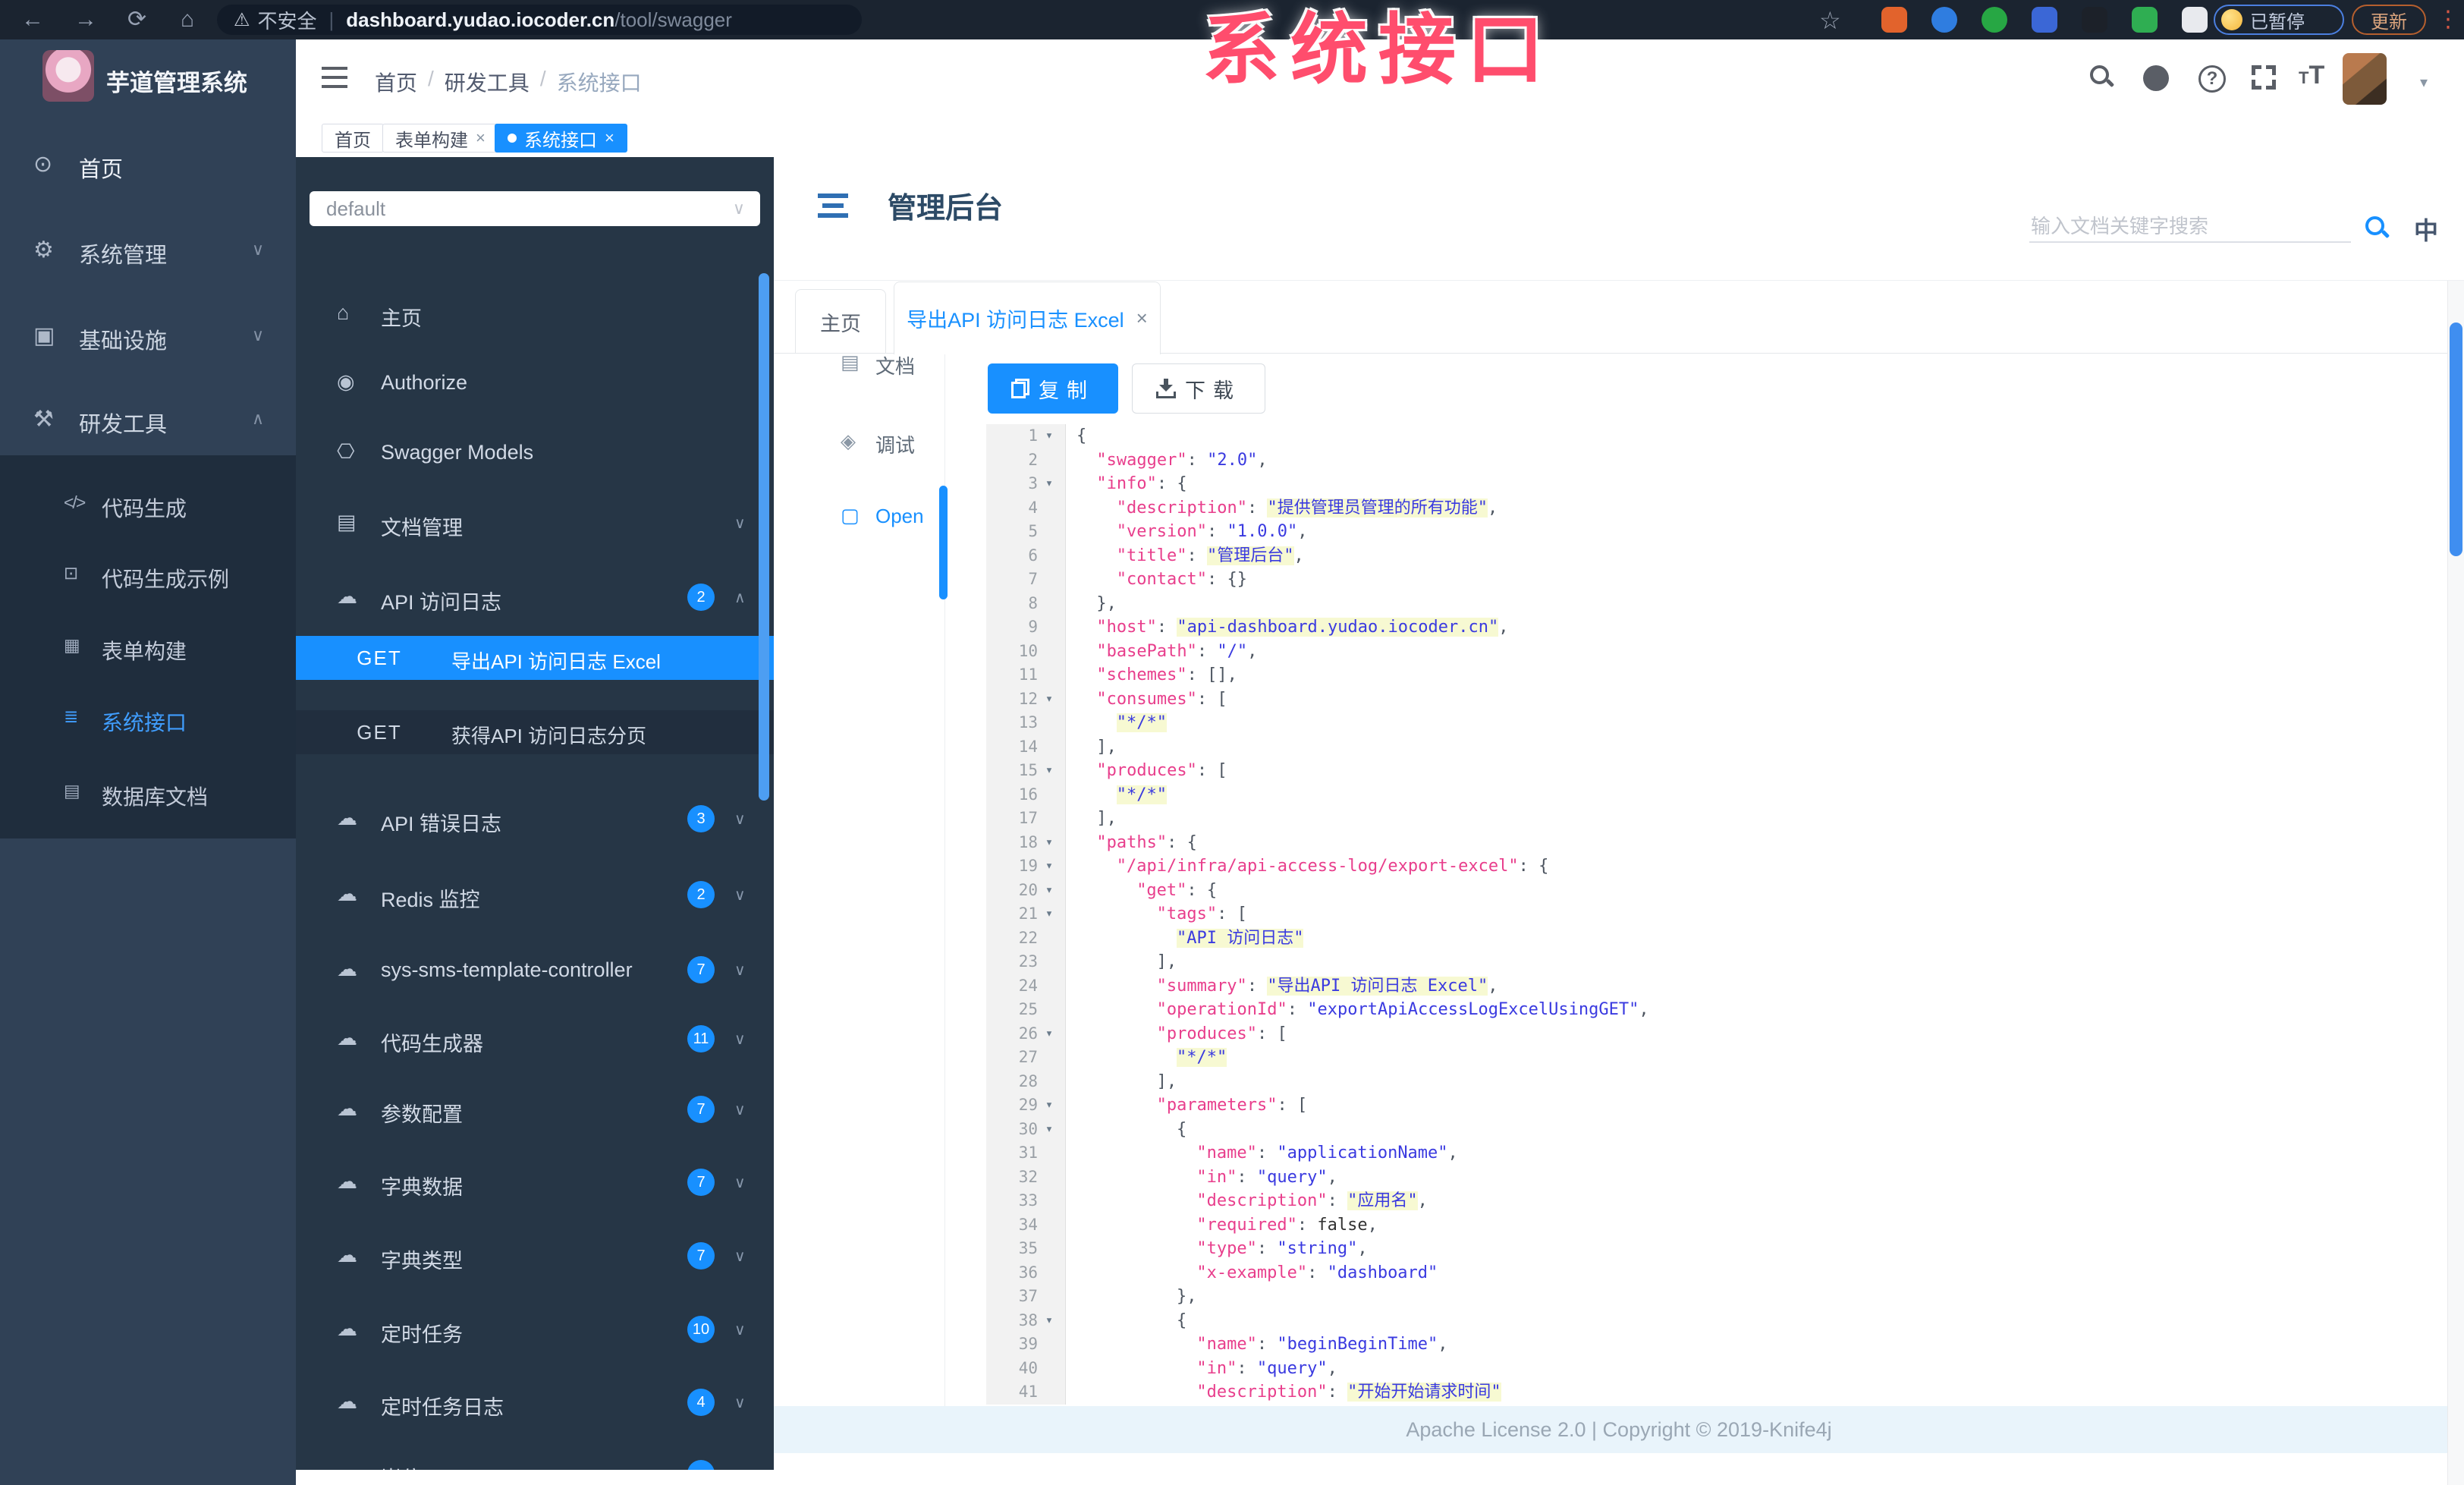 The image size is (2464, 1485). I want to click on swagger-group-item: ☁ Redis 监控 2 ∨, so click(535, 894).